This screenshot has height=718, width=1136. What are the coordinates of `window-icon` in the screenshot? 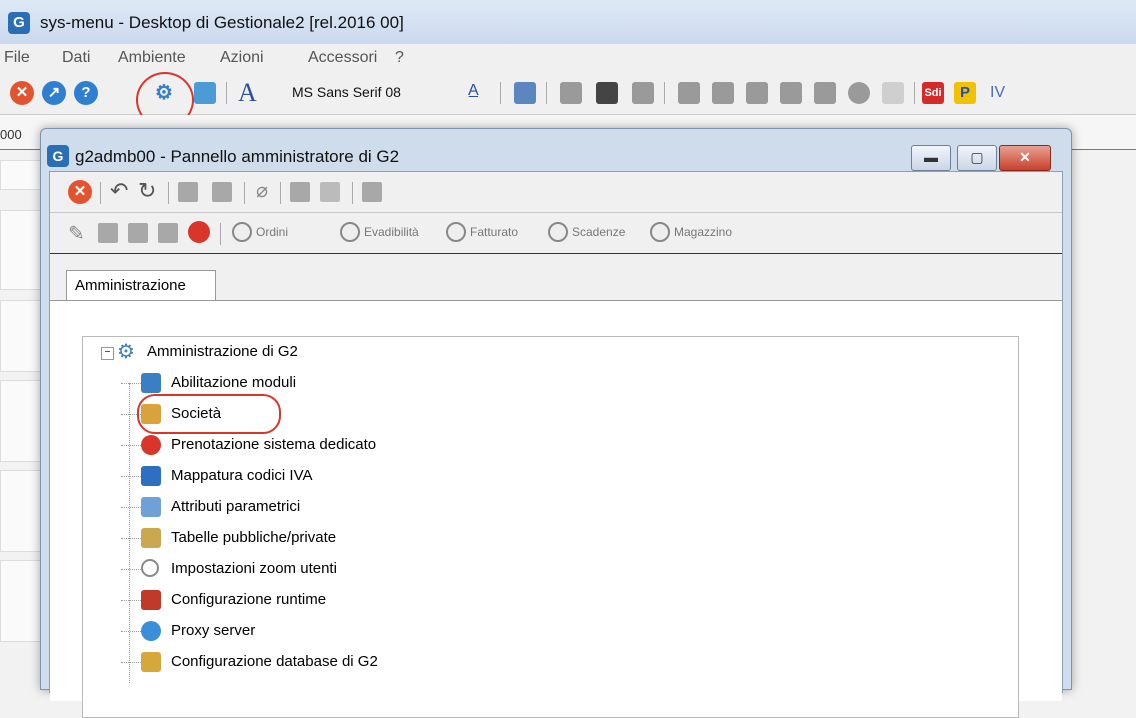 It's located at (525, 93).